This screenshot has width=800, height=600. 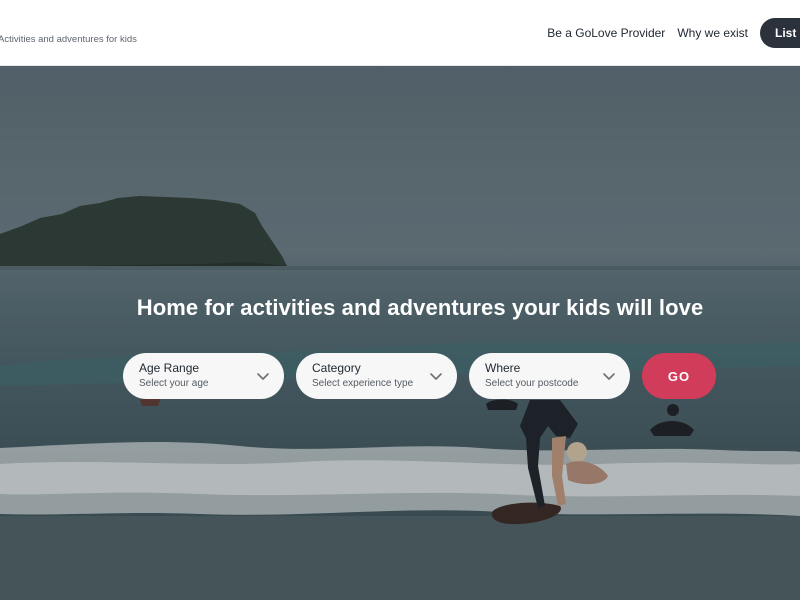 I want to click on nav-provider-link: Be a GoLove Provider, so click(x=606, y=33).